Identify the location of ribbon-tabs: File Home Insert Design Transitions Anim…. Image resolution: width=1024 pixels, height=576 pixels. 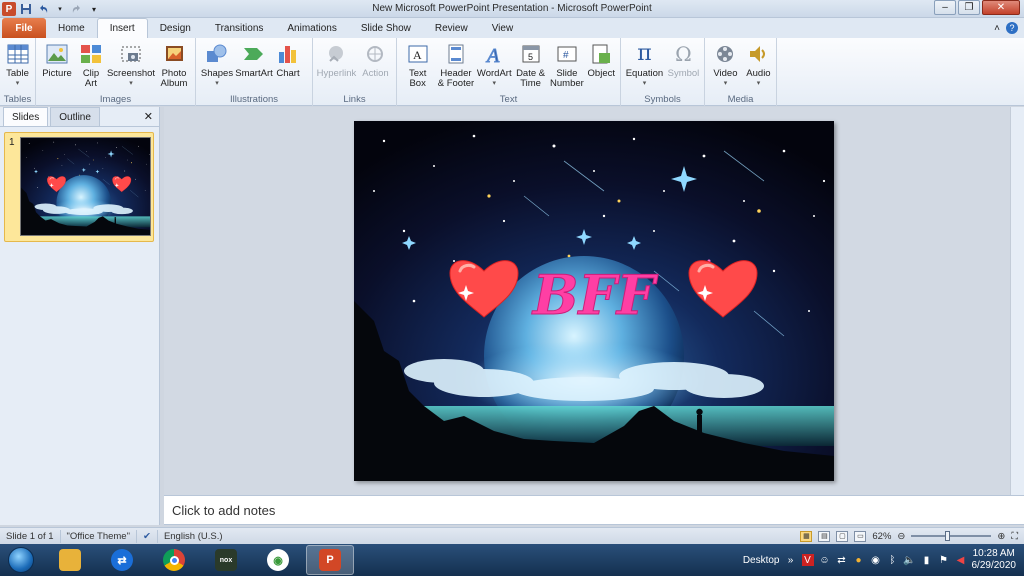
(512, 28).